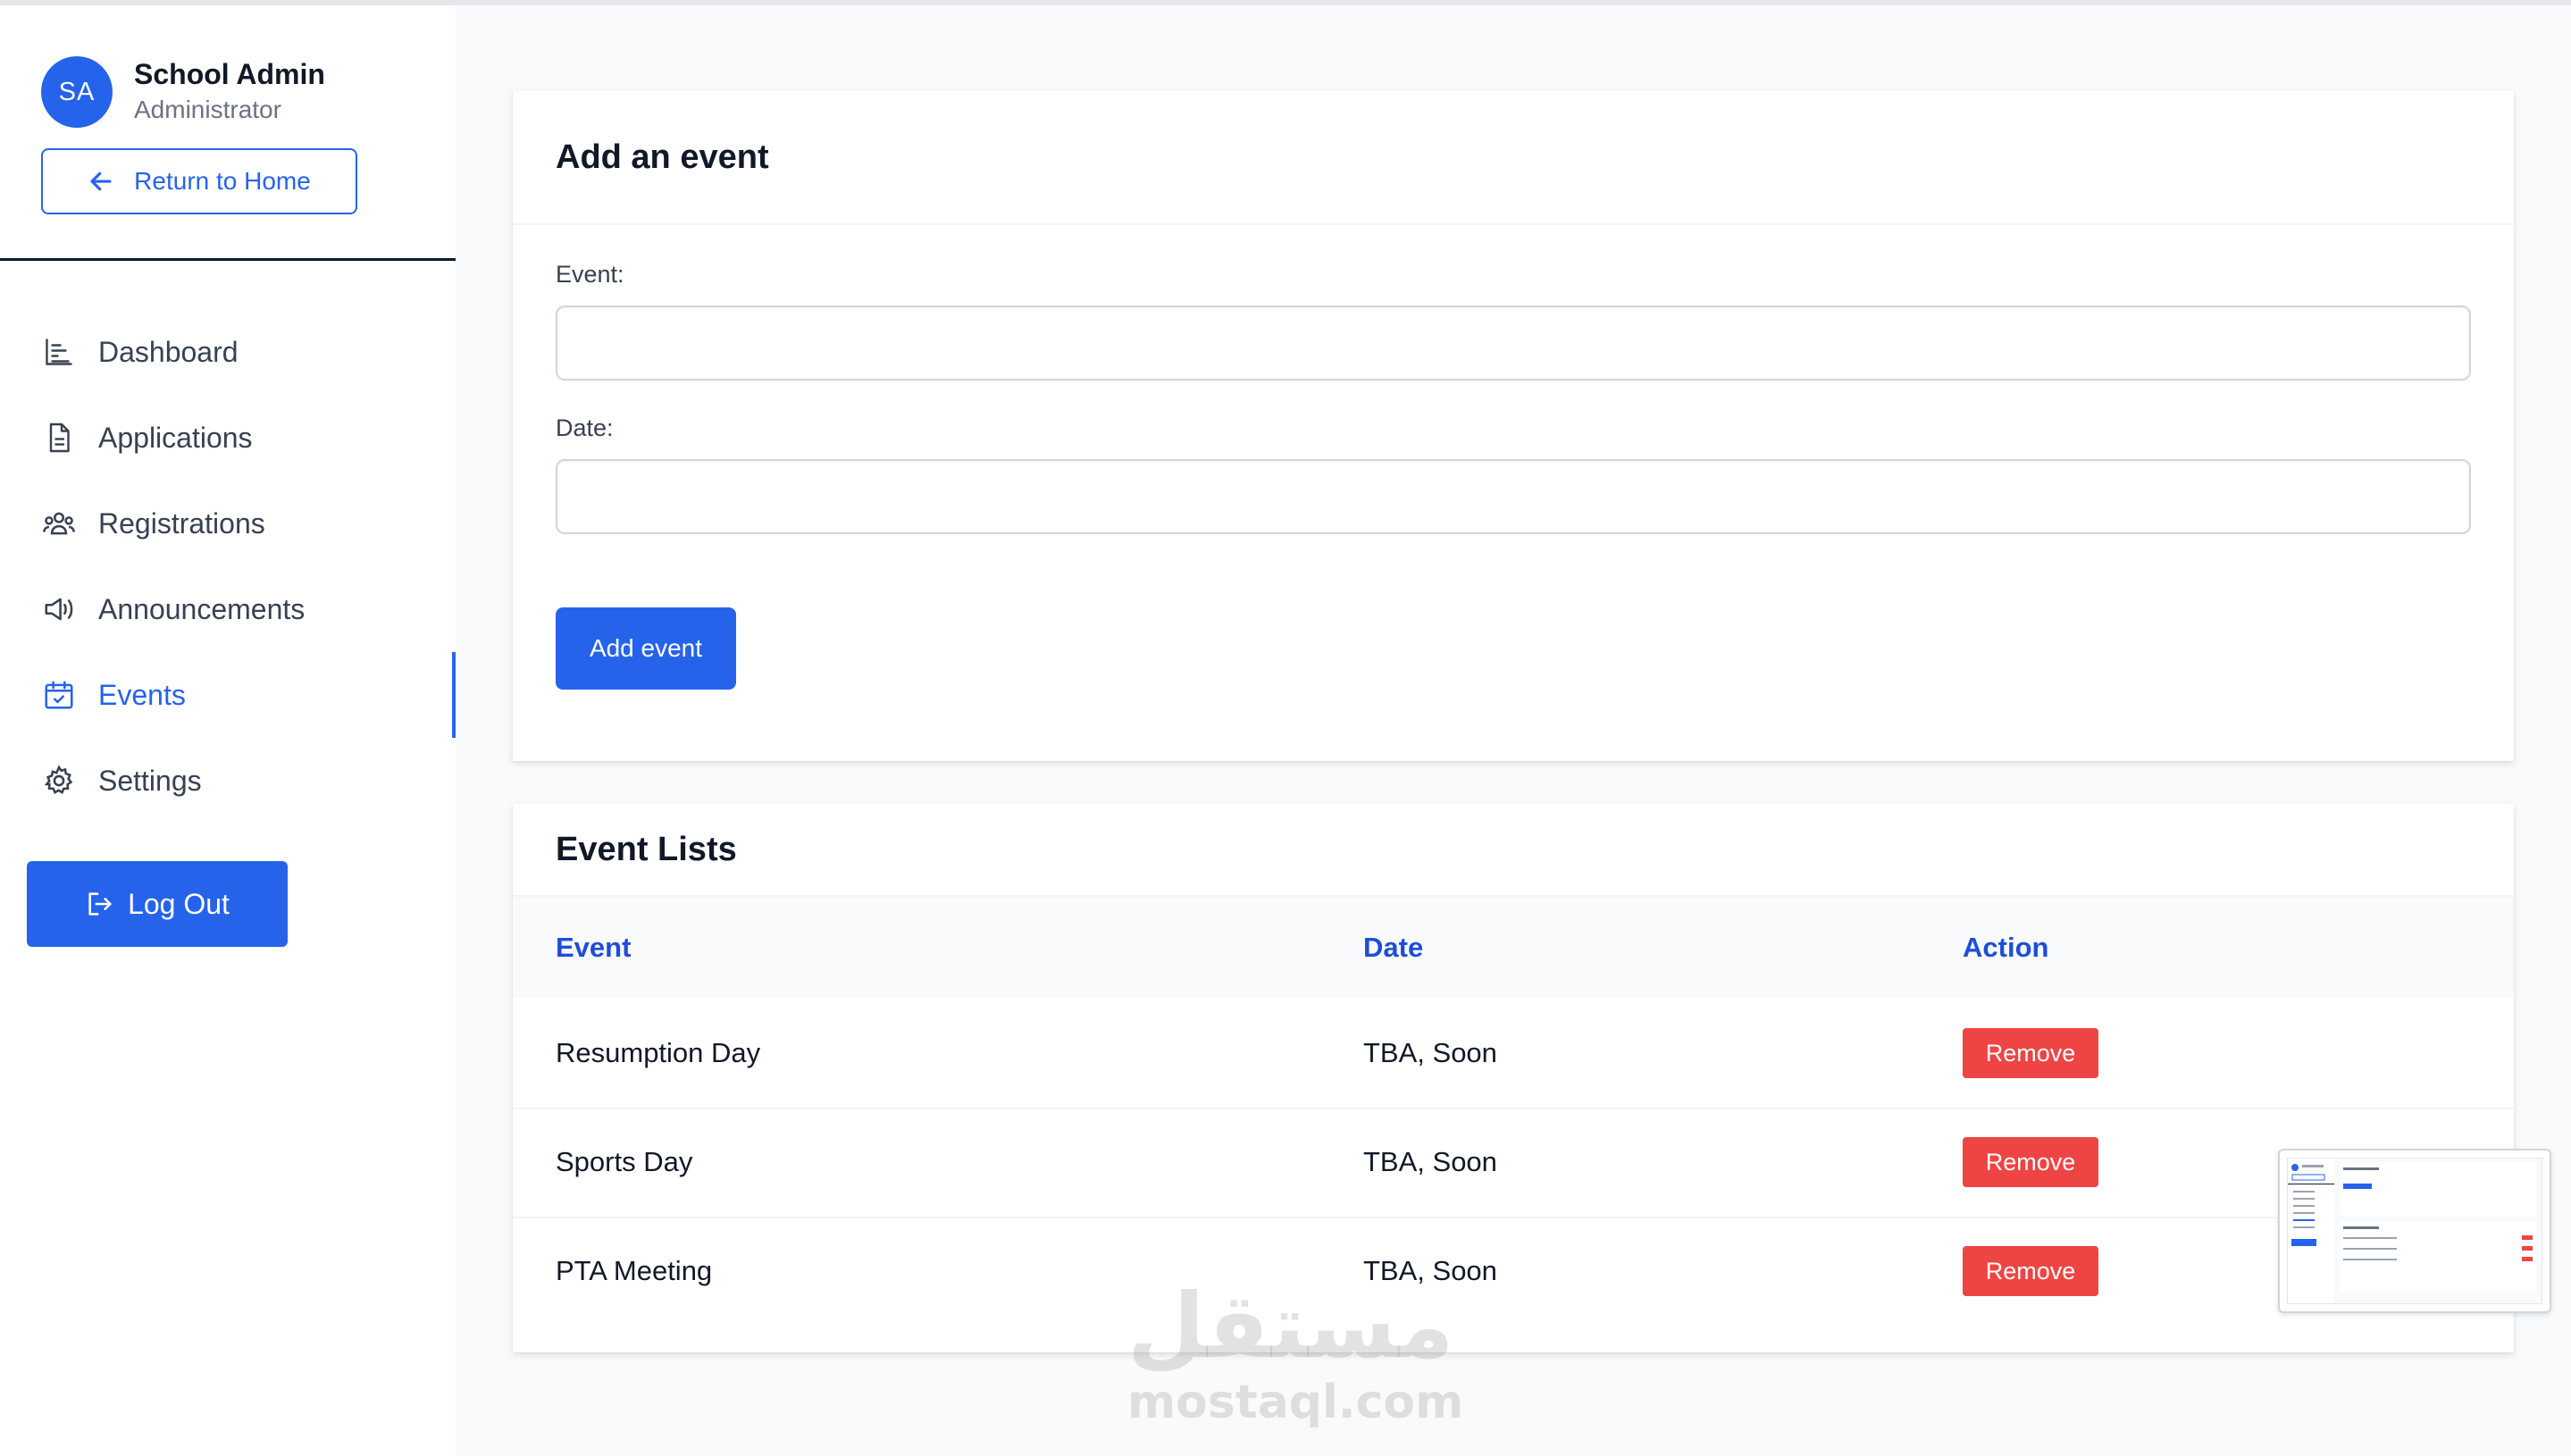 Image resolution: width=2571 pixels, height=1456 pixels. I want to click on sidebar-divider, so click(228, 259).